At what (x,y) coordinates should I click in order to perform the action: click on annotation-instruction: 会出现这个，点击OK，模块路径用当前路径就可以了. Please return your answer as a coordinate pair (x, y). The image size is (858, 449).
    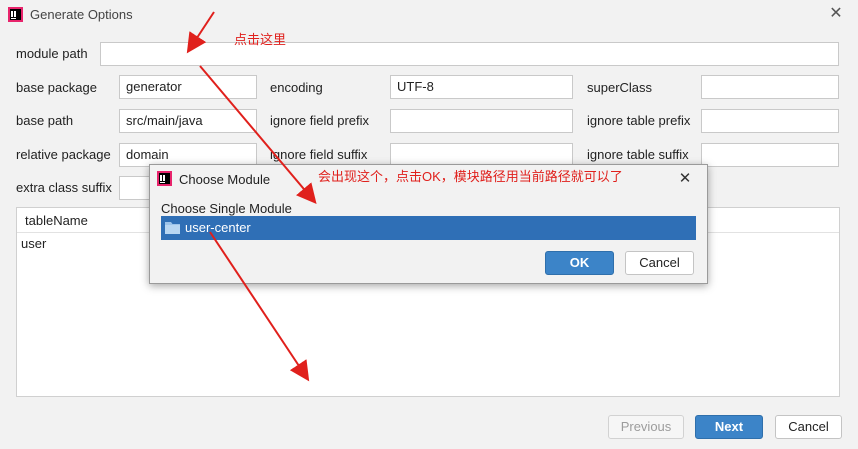
    Looking at the image, I should click on (470, 176).